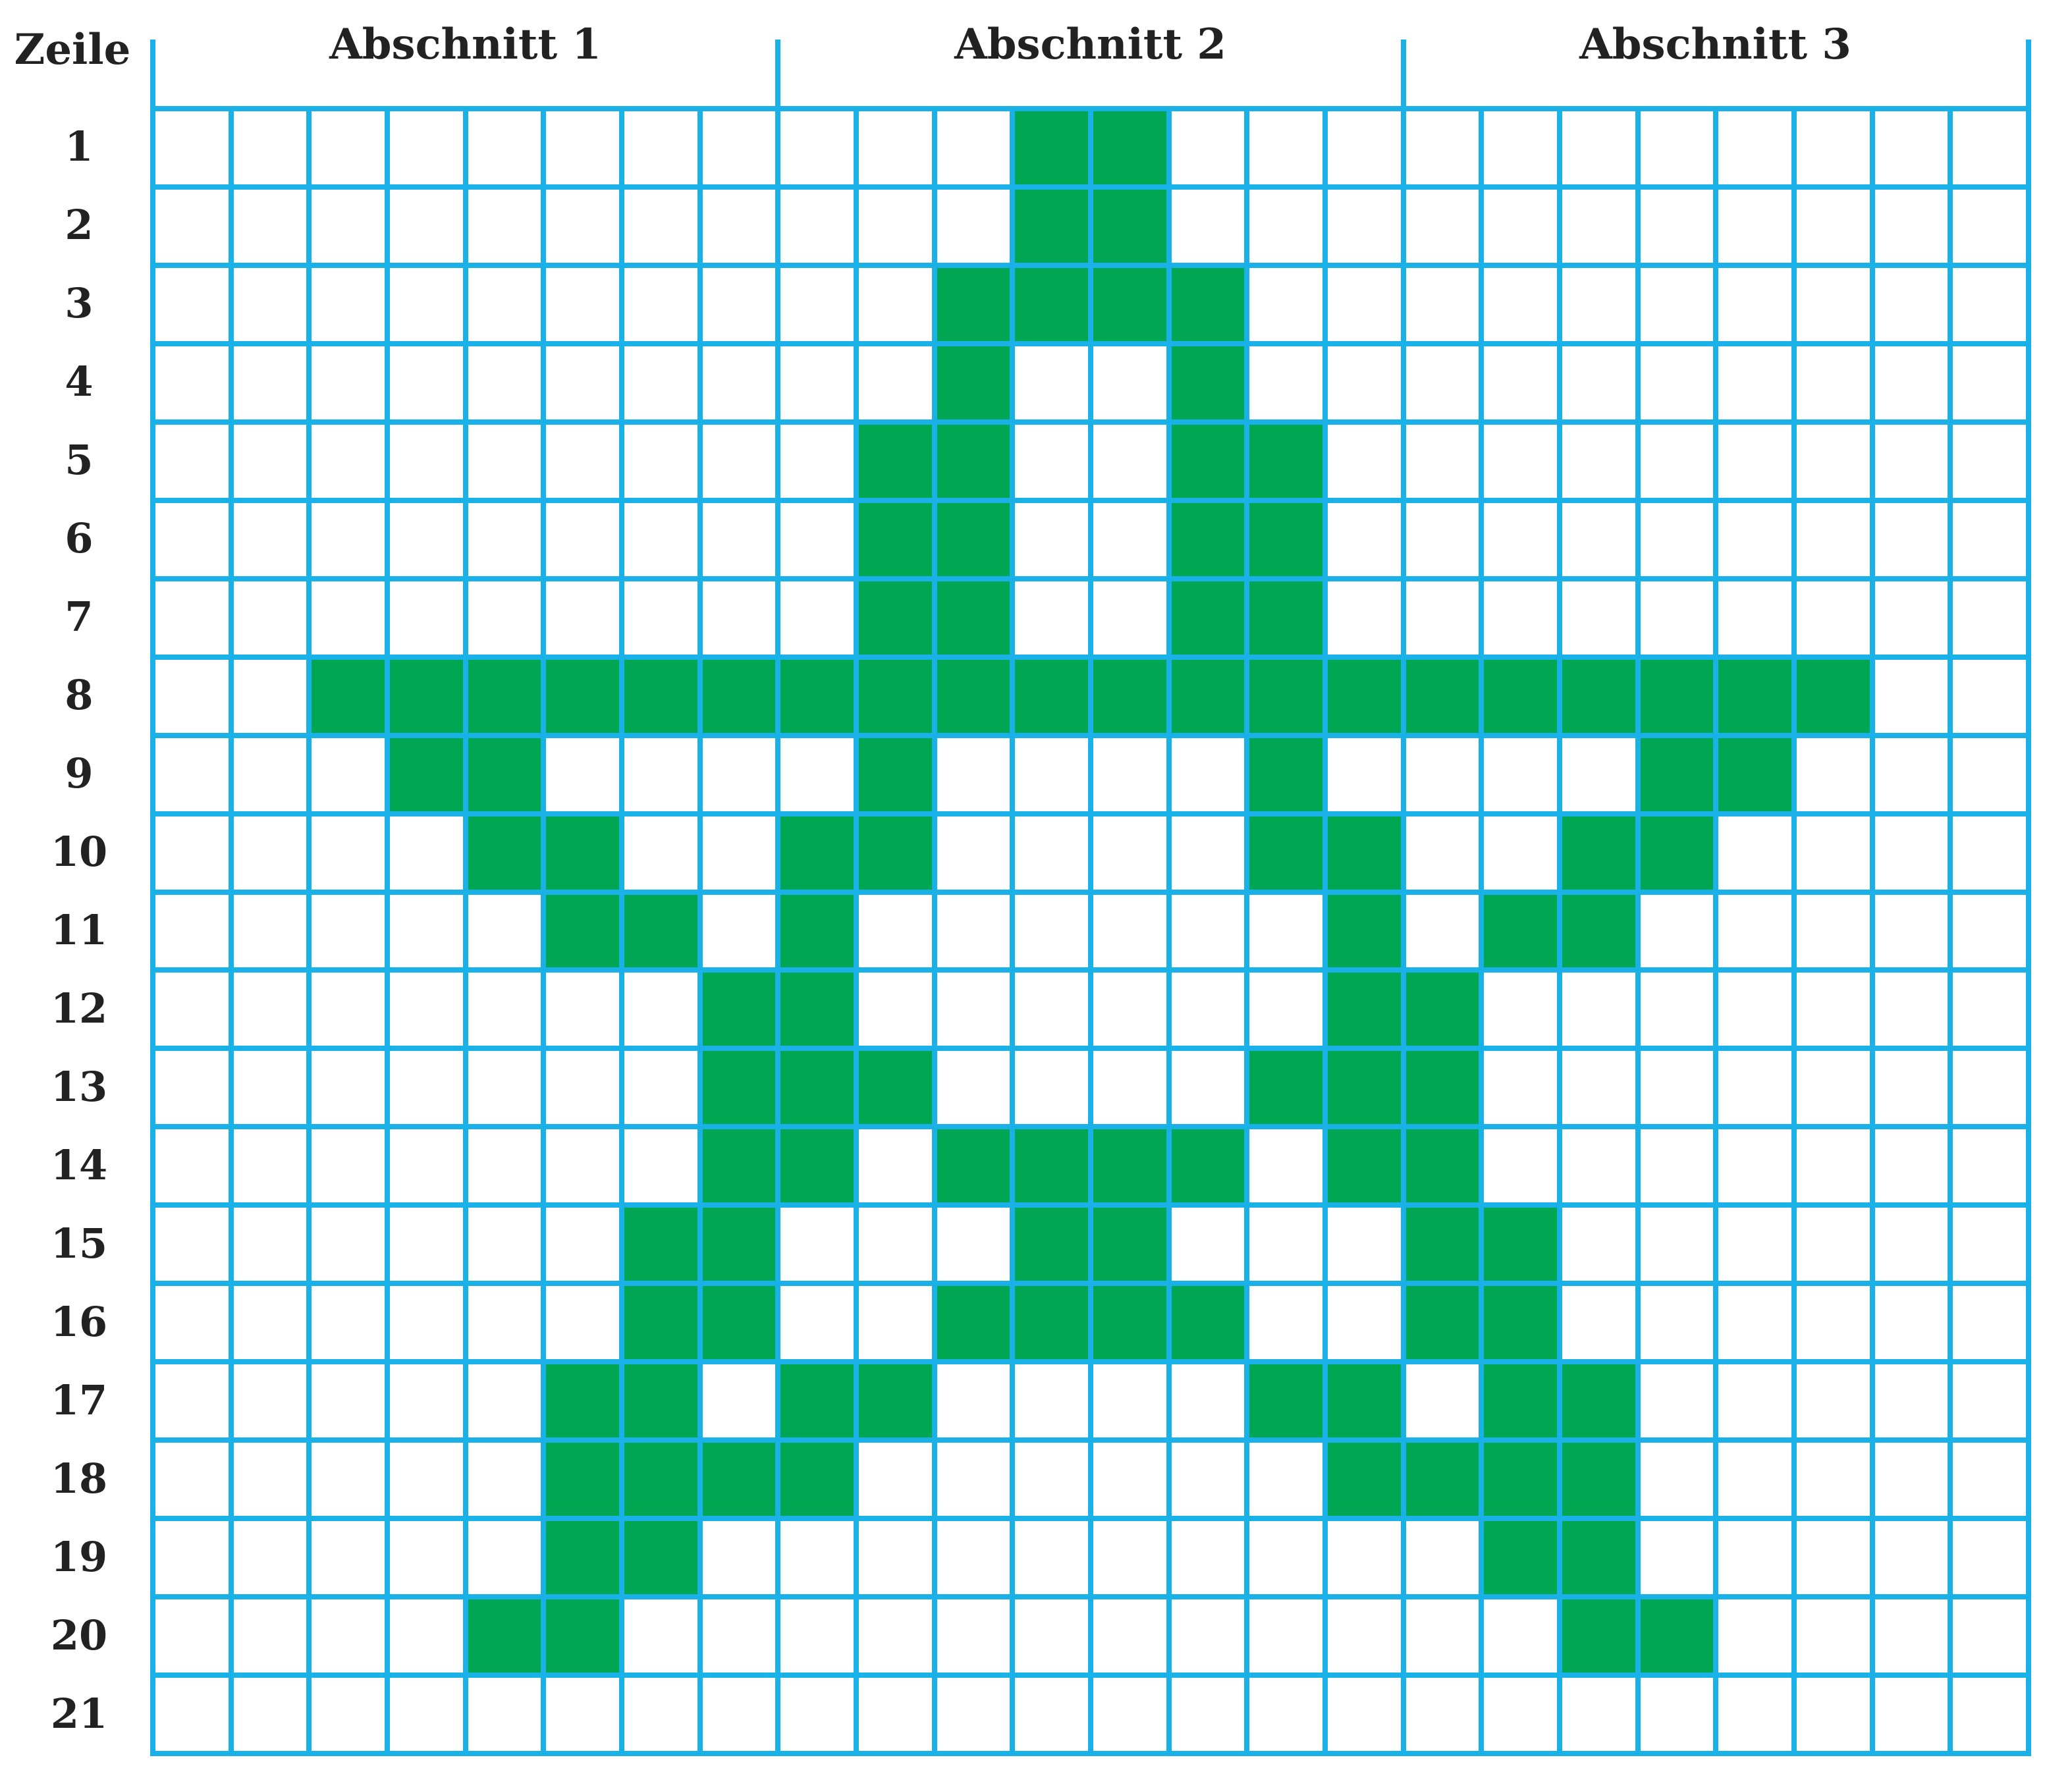  Describe the element at coordinates (79, 382) in the screenshot. I see `row-number-label: 4` at that location.